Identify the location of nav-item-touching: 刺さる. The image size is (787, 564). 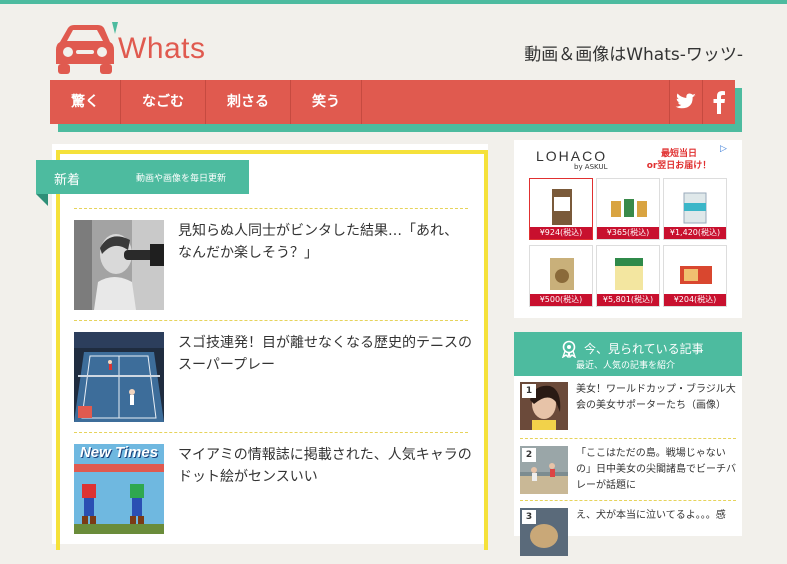
(248, 102).